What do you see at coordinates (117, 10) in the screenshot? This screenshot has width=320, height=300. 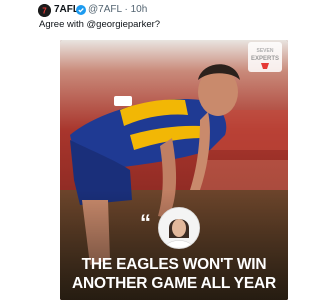 I see `account-handle-and-time: @7AFL · 10h` at bounding box center [117, 10].